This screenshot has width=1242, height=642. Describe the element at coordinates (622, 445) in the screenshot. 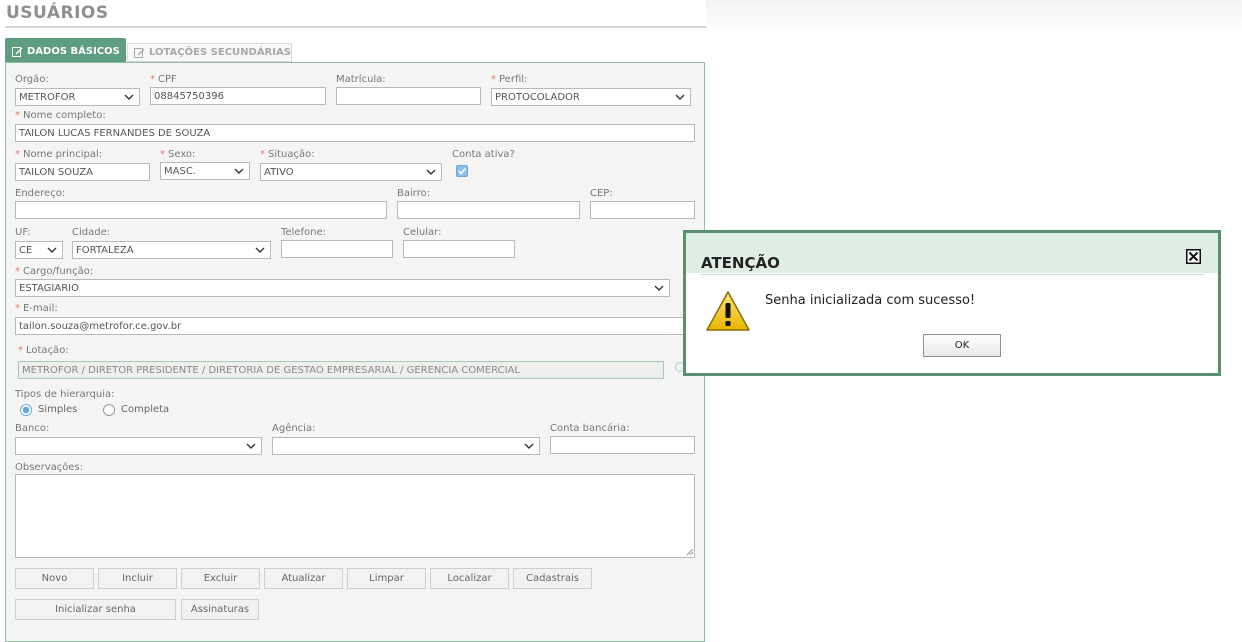

I see `conta-bancaria-input` at that location.